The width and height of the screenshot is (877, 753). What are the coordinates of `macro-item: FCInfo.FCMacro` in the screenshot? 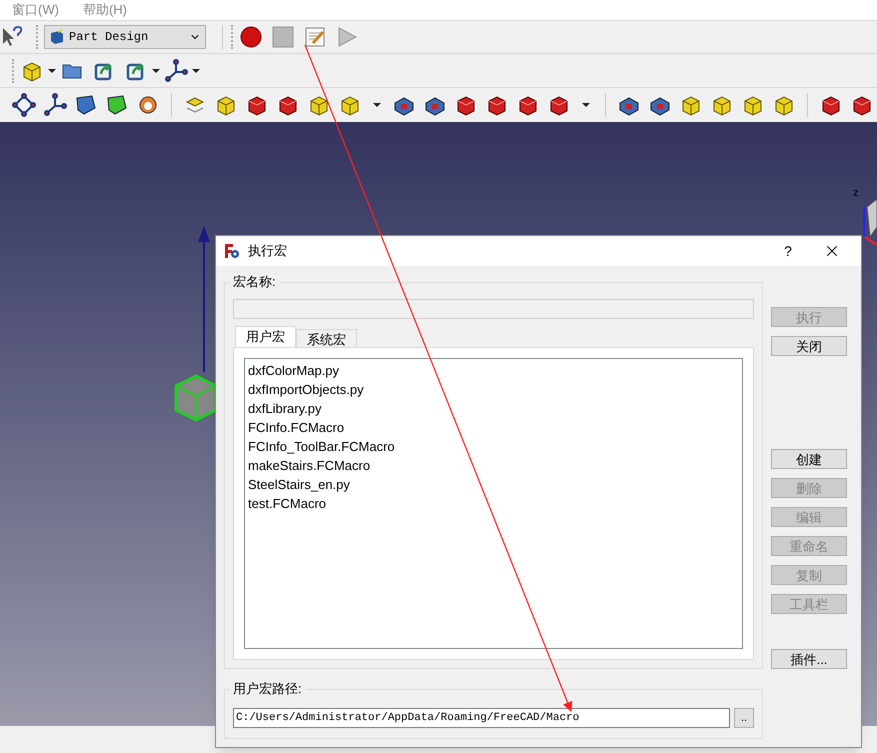 It's located at (493, 427).